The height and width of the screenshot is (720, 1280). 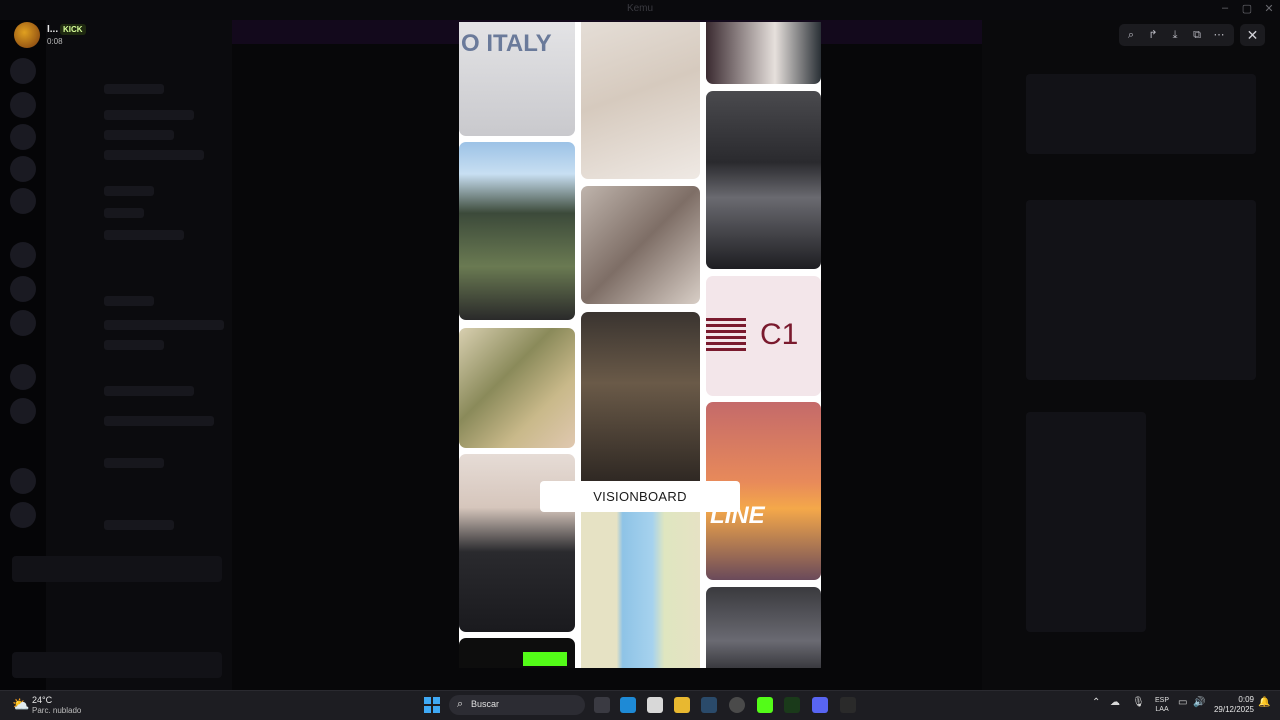 What do you see at coordinates (139, 355) in the screenshot?
I see `channel-panel` at bounding box center [139, 355].